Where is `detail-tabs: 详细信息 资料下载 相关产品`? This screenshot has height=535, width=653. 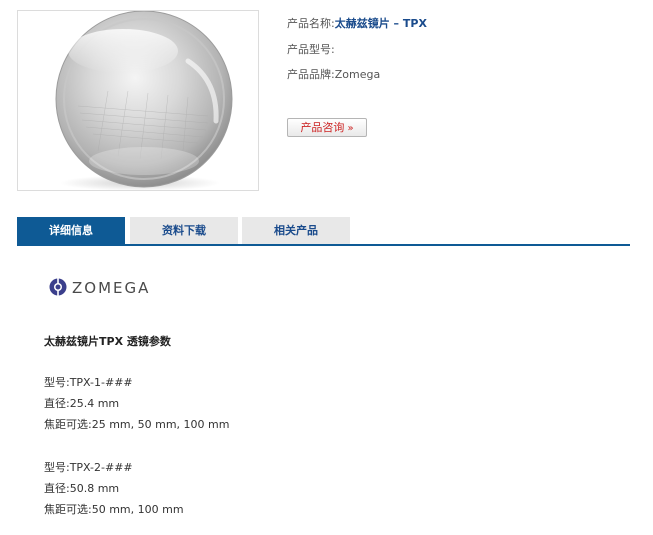
detail-tabs: 详细信息 资料下载 相关产品 is located at coordinates (323, 231).